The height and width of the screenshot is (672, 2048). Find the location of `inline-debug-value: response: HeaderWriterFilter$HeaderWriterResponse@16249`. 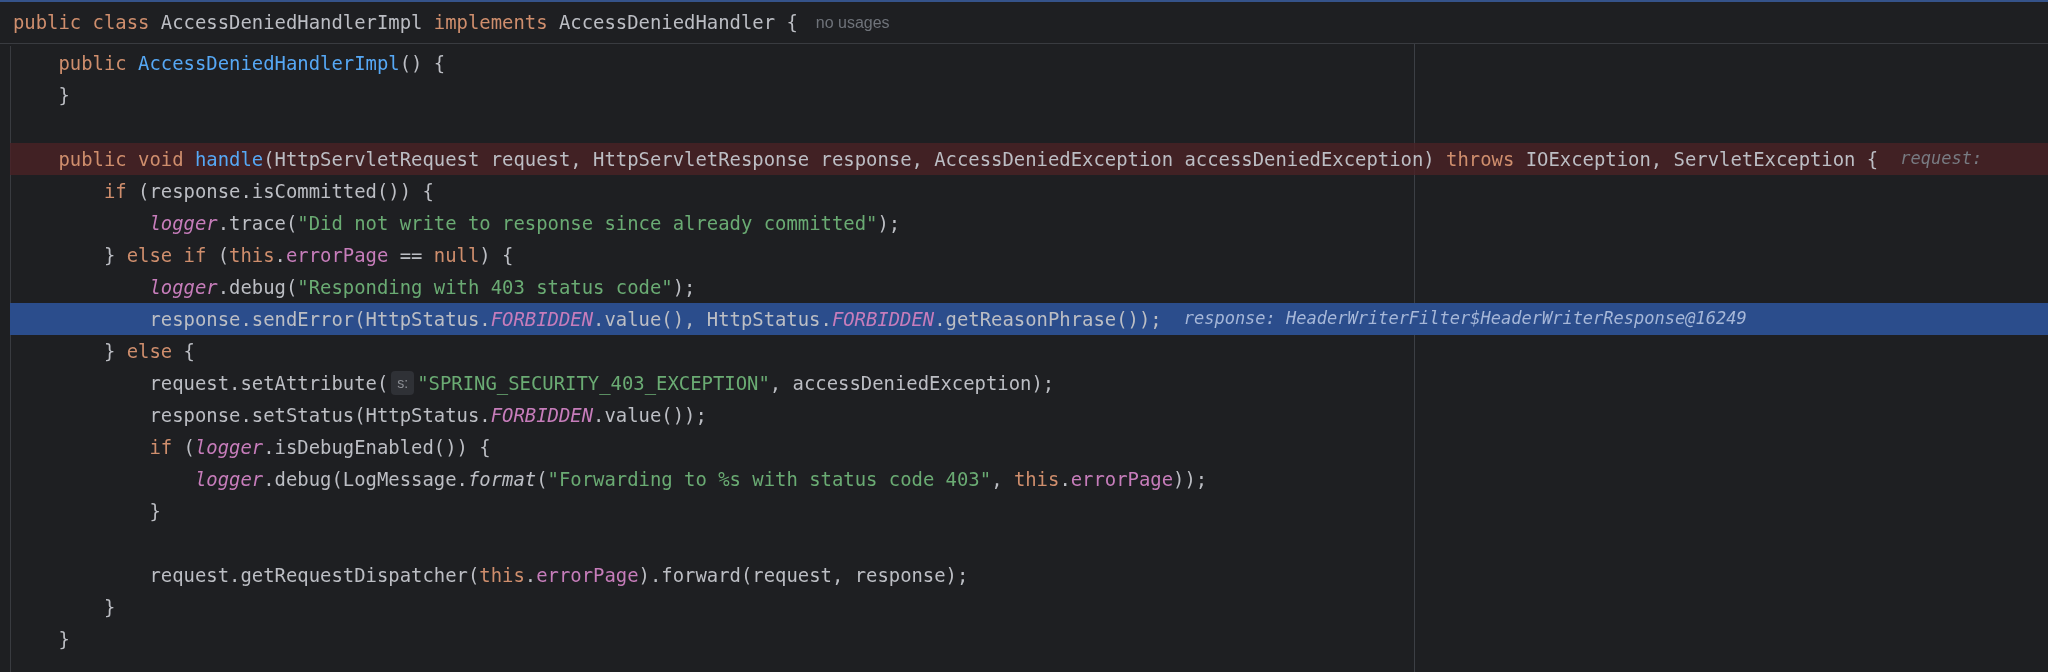

inline-debug-value: response: HeaderWriterFilter$HeaderWriterResponse@16249 is located at coordinates (1465, 319).